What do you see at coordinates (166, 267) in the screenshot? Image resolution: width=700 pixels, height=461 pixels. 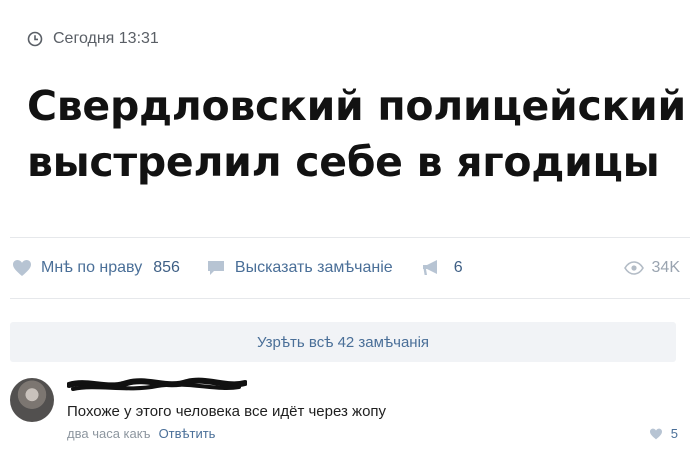 I see `like-count: 856` at bounding box center [166, 267].